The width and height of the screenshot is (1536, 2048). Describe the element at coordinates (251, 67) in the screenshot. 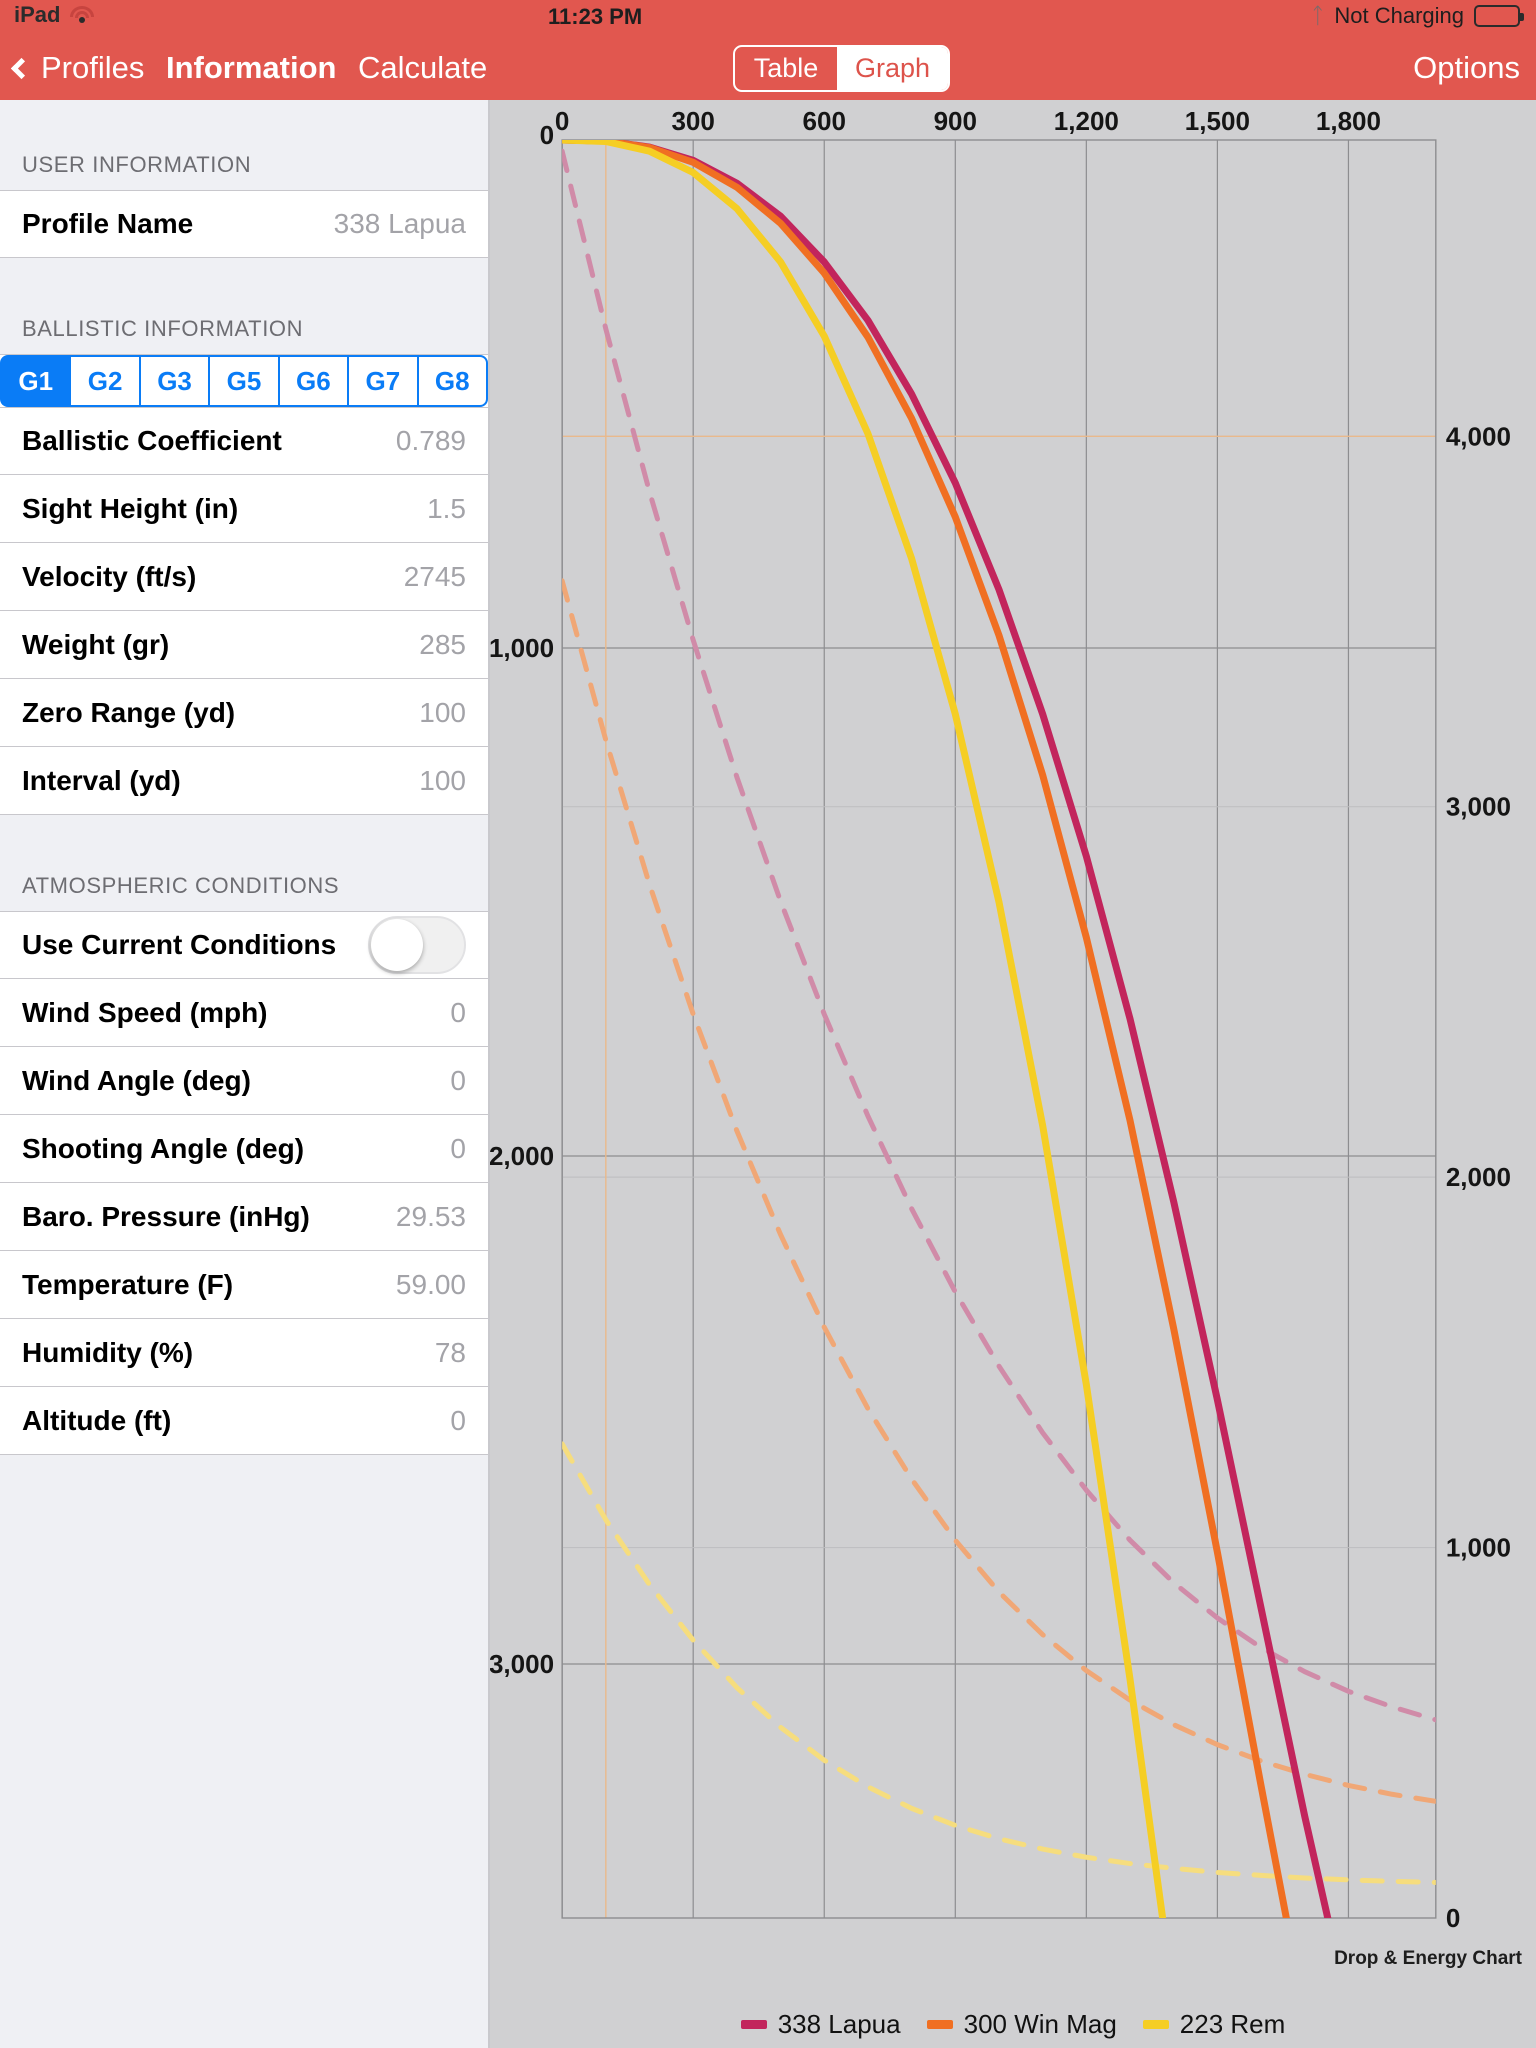

I see `page-title: Information` at that location.